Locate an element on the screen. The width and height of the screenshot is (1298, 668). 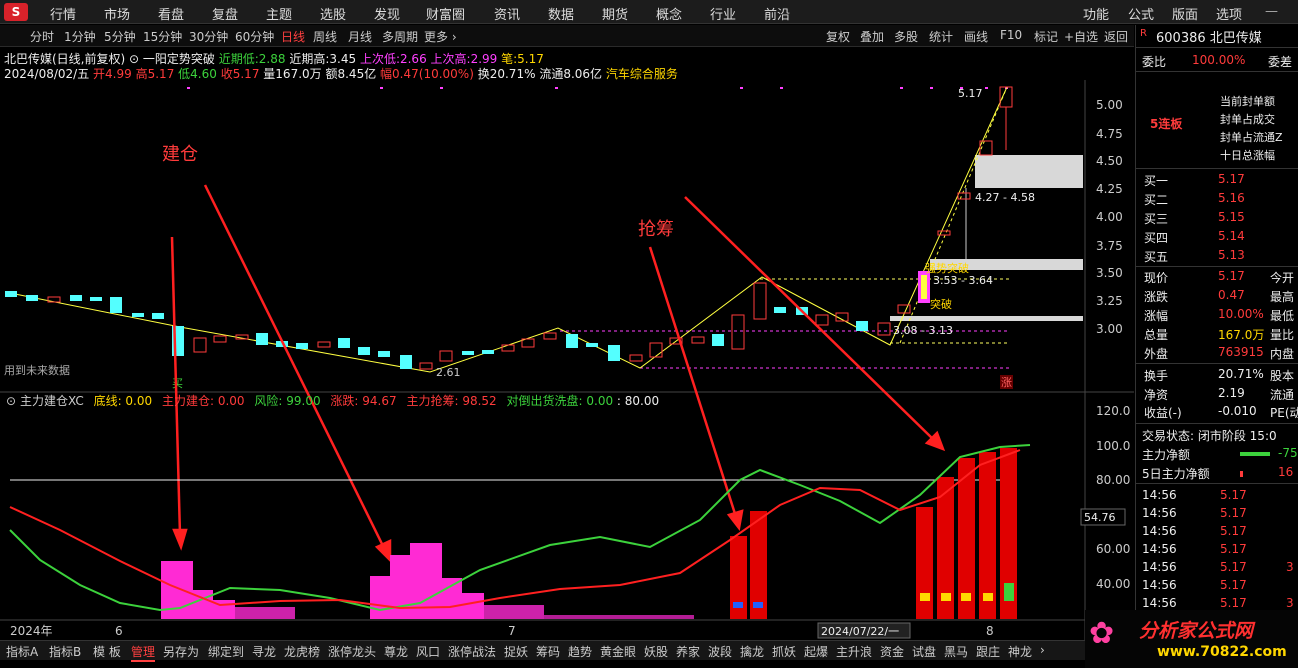
indicator-tab: 妖股 is located at coordinates (656, 651).